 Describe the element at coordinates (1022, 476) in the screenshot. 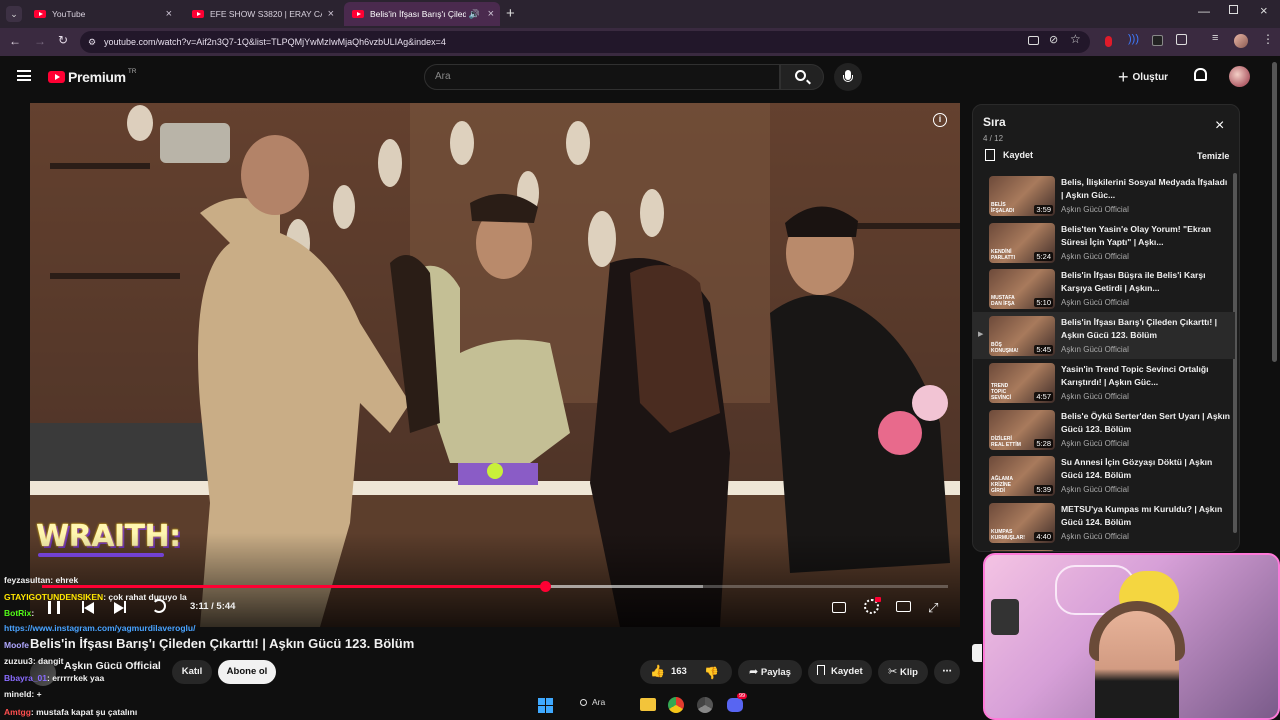

I see `playlist-thumbnail: AĞLAMA KRİZİNE GİRDİ 5:39` at that location.